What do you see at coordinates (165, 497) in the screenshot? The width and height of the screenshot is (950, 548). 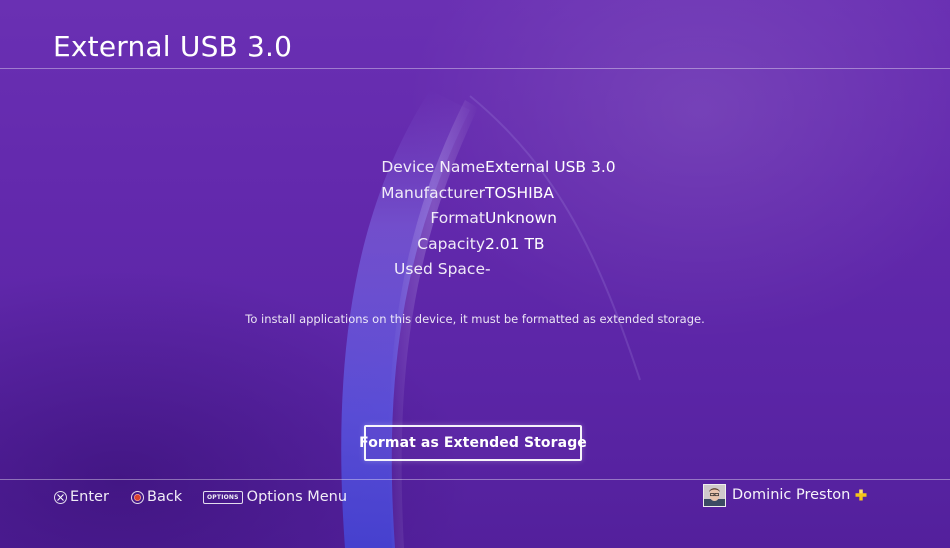 I see `hint-back-label: Back` at bounding box center [165, 497].